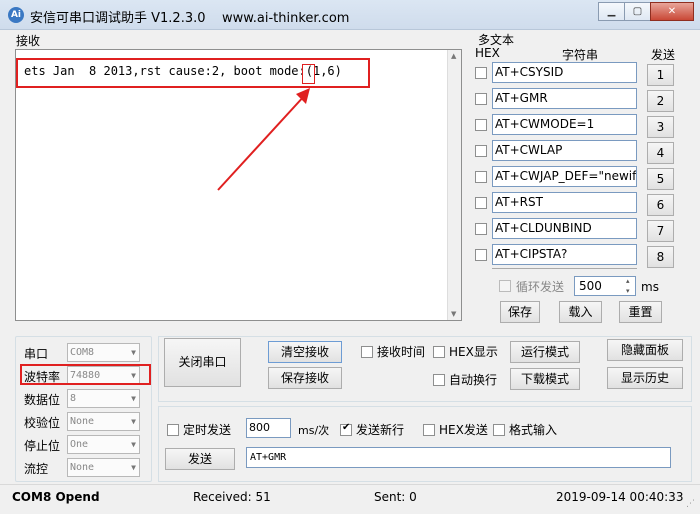  What do you see at coordinates (103, 444) in the screenshot?
I see `stopbits-select: One ▼` at bounding box center [103, 444].